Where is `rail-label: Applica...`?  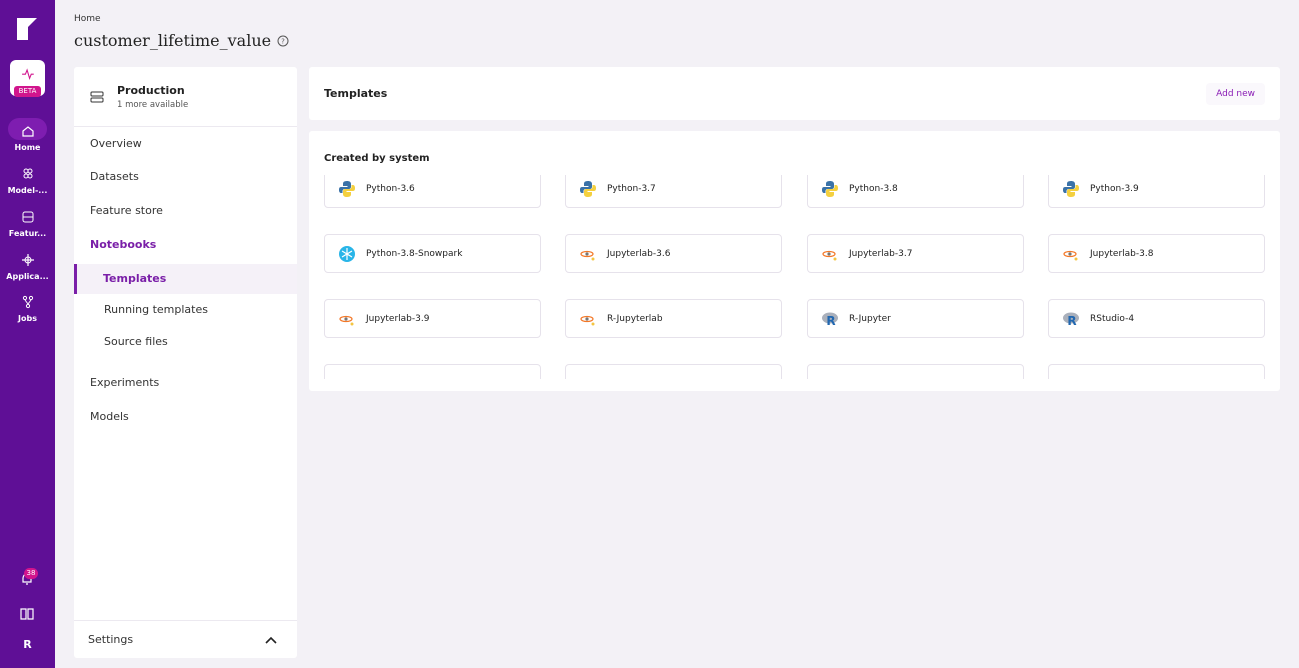
rail-label: Applica... is located at coordinates (27, 276).